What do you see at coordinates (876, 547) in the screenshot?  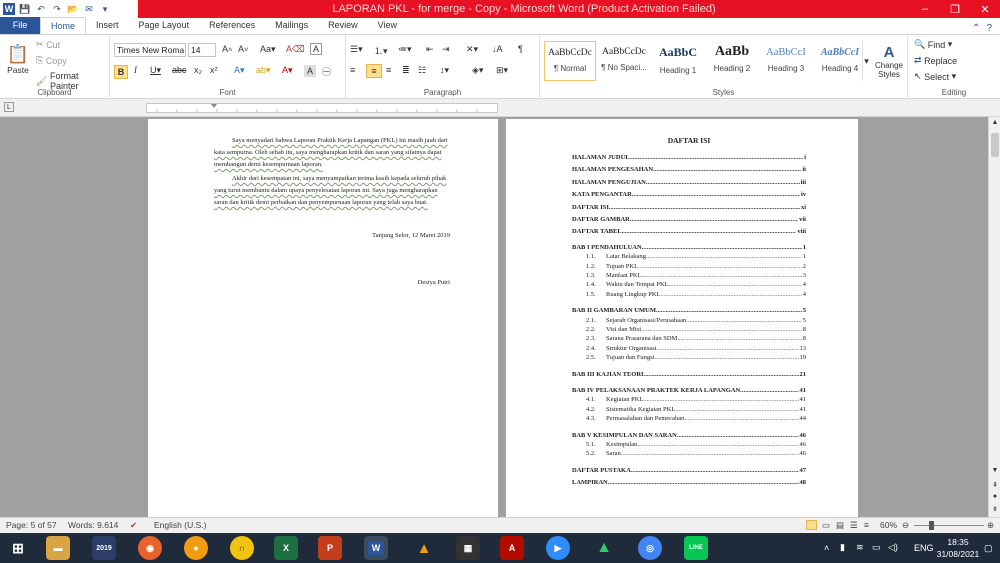 I see `network-icon: ▭` at bounding box center [876, 547].